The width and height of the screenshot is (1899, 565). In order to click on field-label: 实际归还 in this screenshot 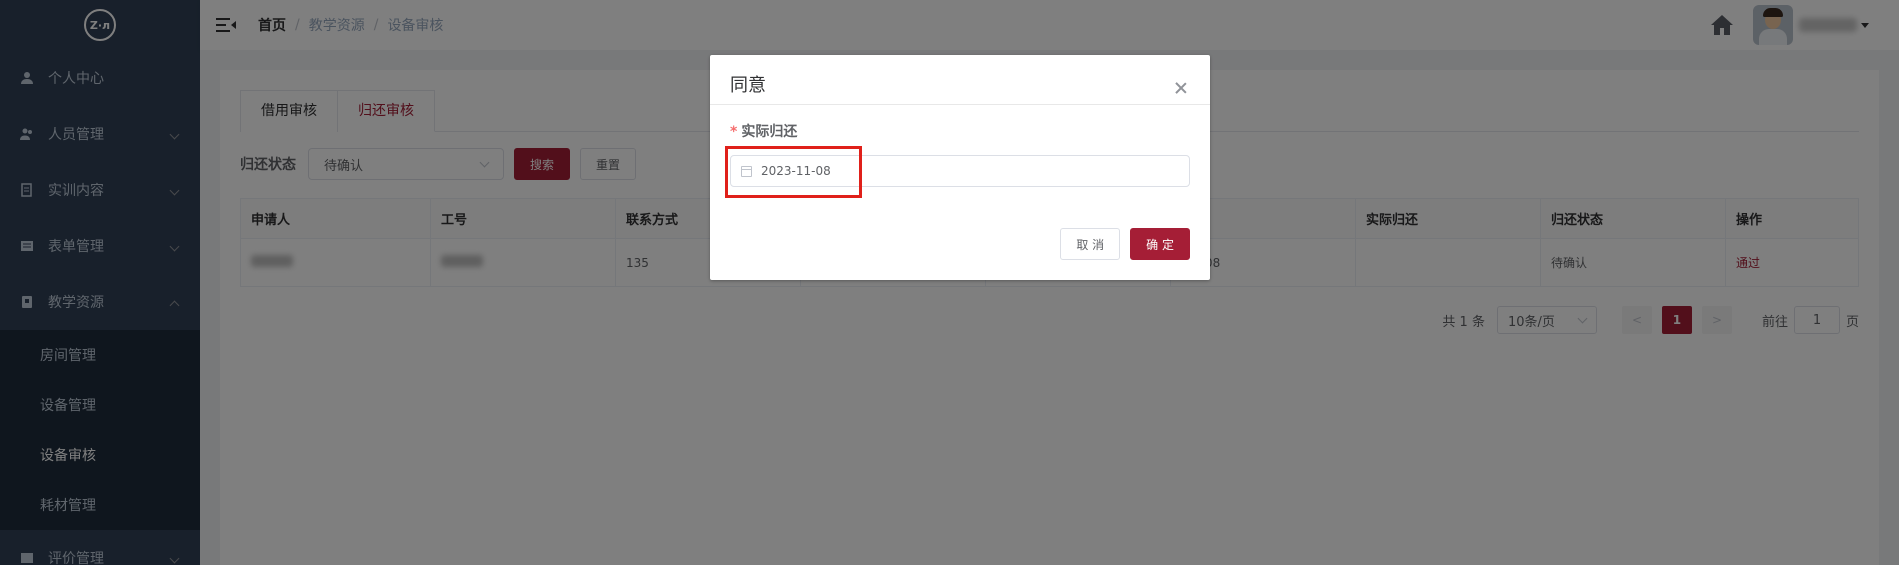, I will do `click(769, 132)`.